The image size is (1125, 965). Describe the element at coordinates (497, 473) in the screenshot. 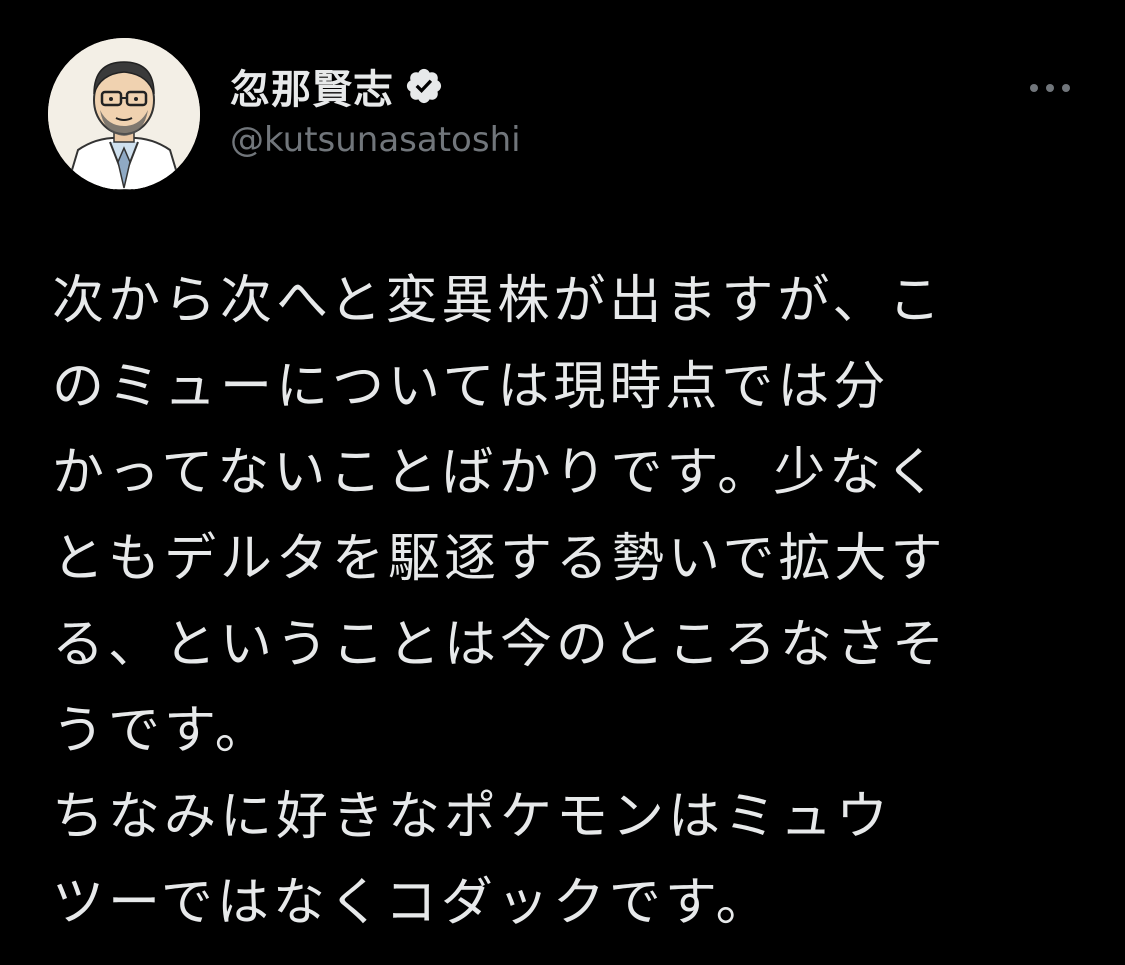

I see `tweet-text-line: かってないことばかりです。少なく` at that location.